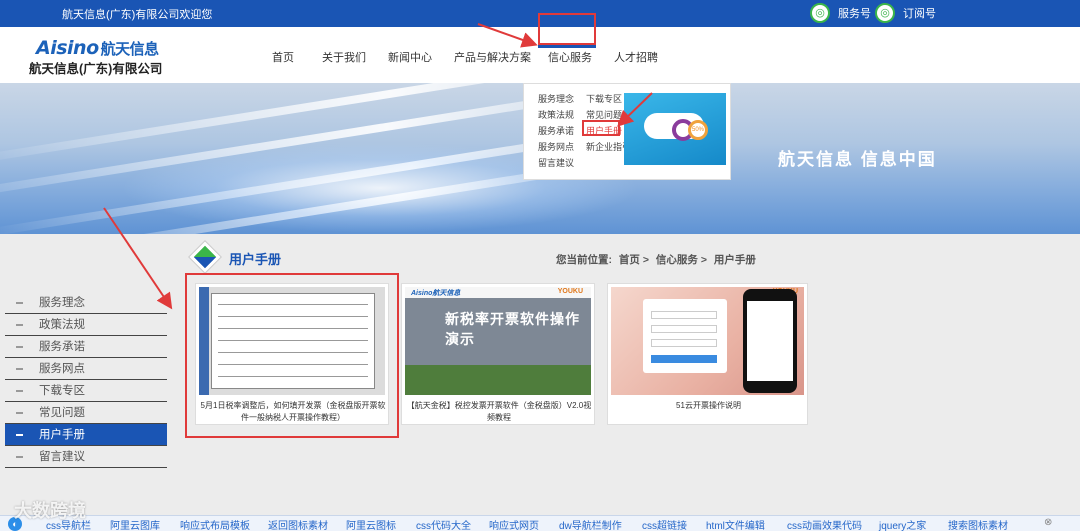 The width and height of the screenshot is (1080, 531). I want to click on nav-news: 新闻中心, so click(410, 57).